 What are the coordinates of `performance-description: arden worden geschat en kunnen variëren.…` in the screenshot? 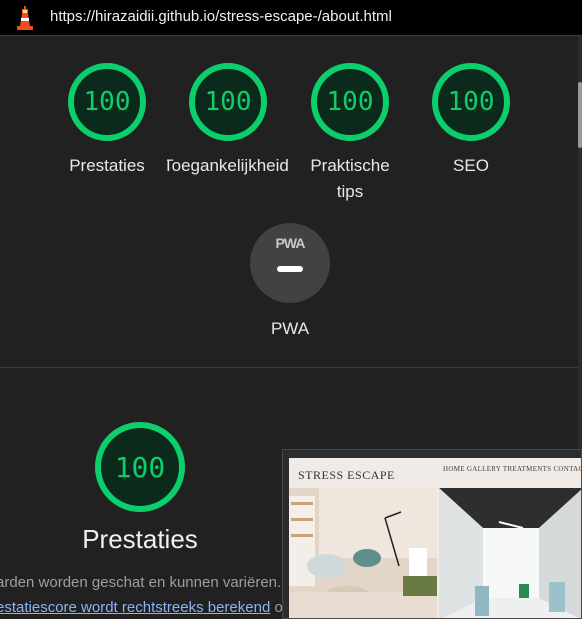 It's located at (148, 582).